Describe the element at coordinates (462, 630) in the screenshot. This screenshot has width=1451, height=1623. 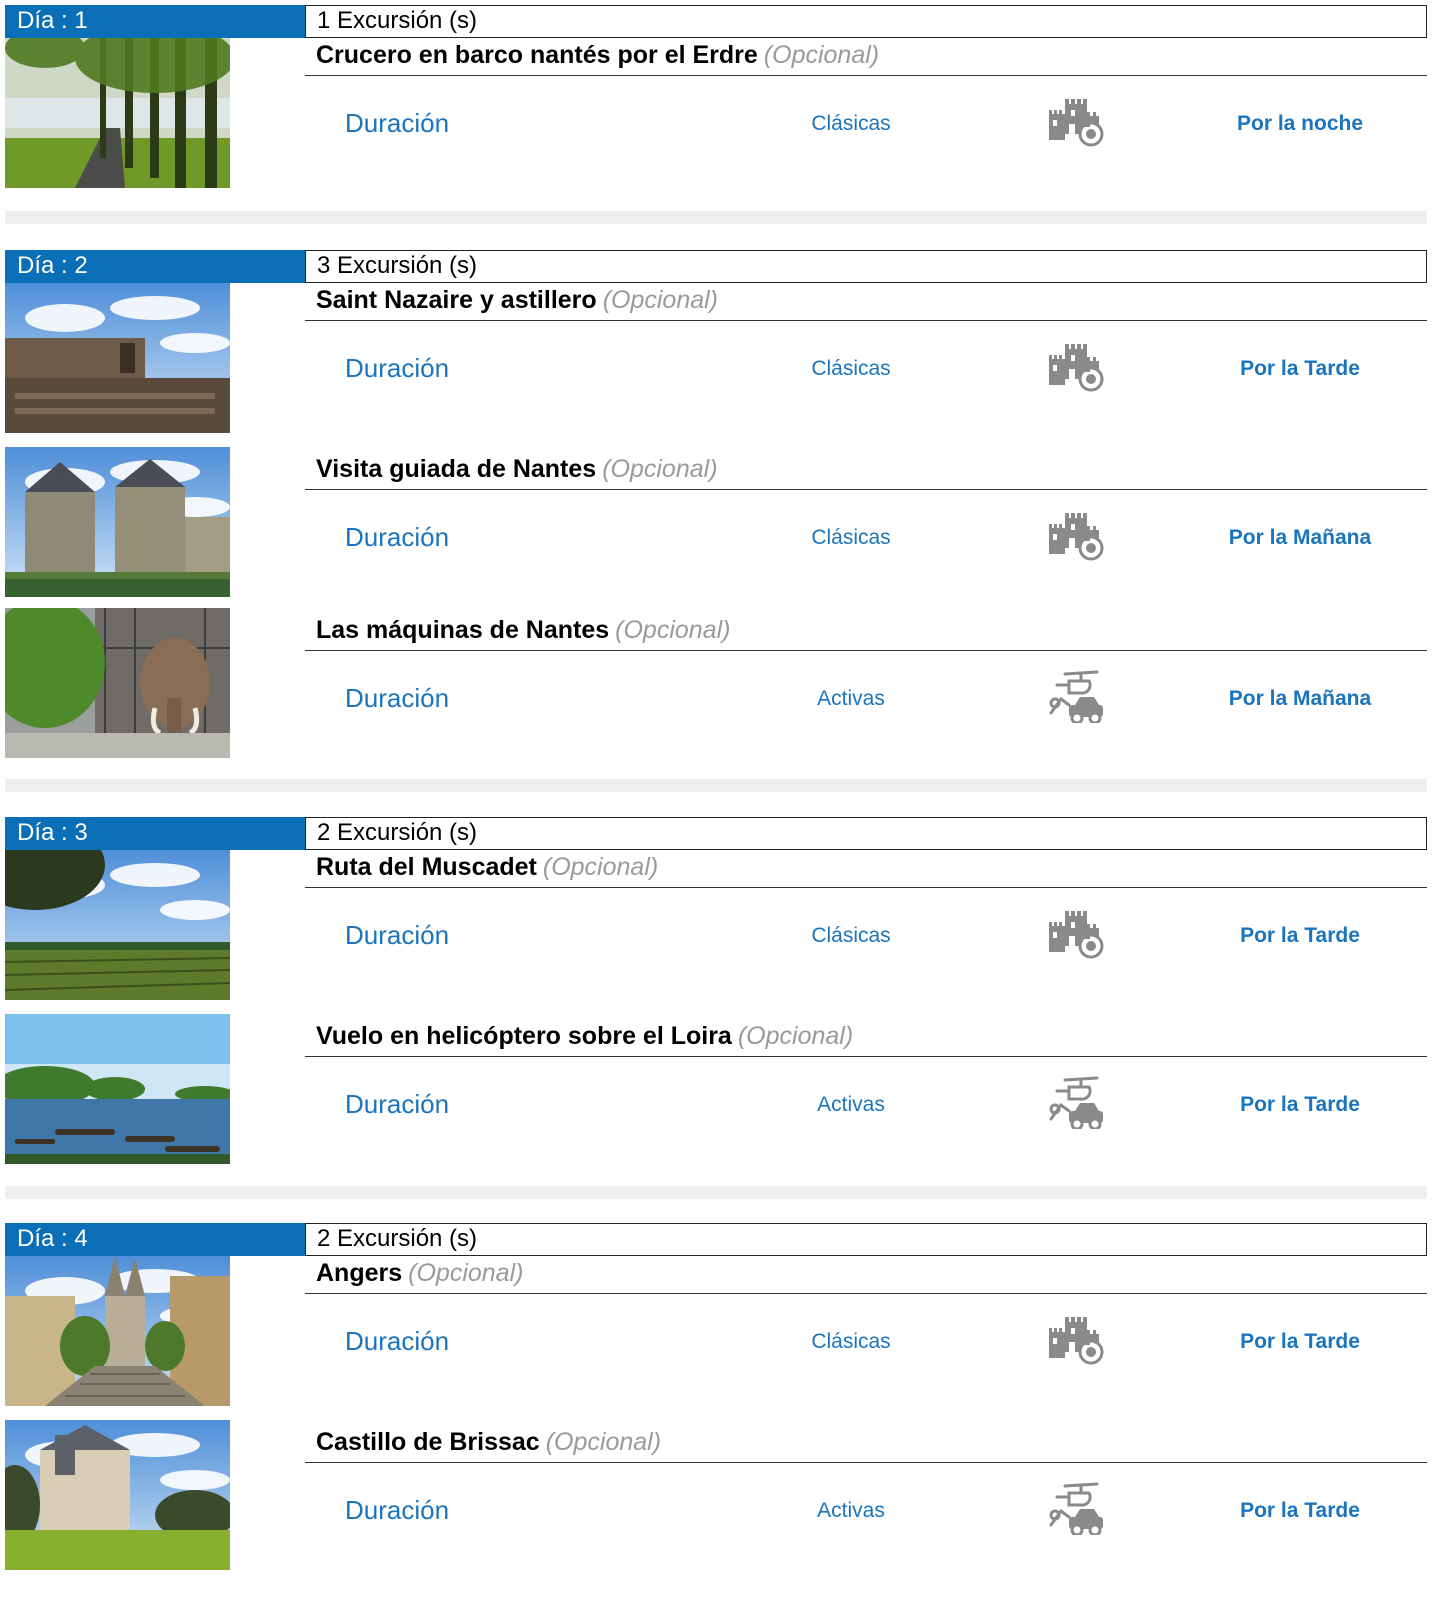
I see `excursion-name: Las máquinas de Nantes` at that location.